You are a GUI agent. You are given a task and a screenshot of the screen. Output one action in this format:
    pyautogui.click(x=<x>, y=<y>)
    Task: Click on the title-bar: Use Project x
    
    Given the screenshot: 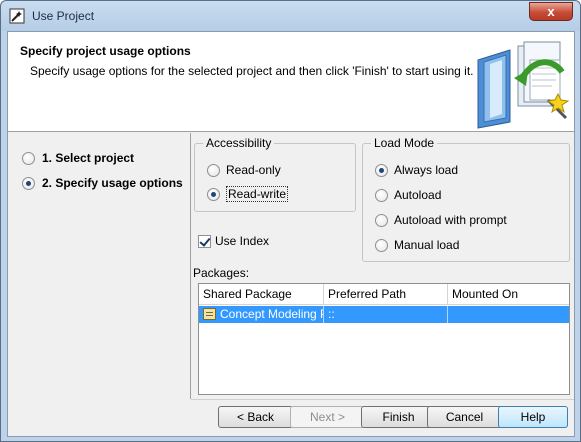 What is the action you would take?
    pyautogui.click(x=290, y=16)
    